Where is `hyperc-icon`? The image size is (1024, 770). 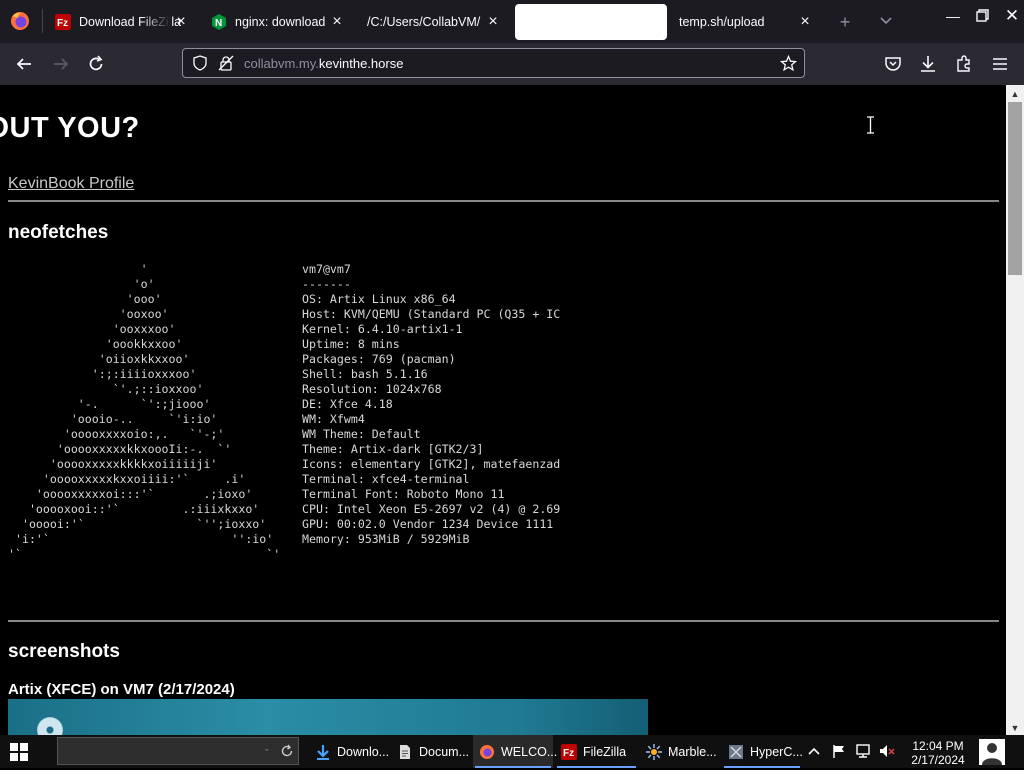
hyperc-icon is located at coordinates (736, 751).